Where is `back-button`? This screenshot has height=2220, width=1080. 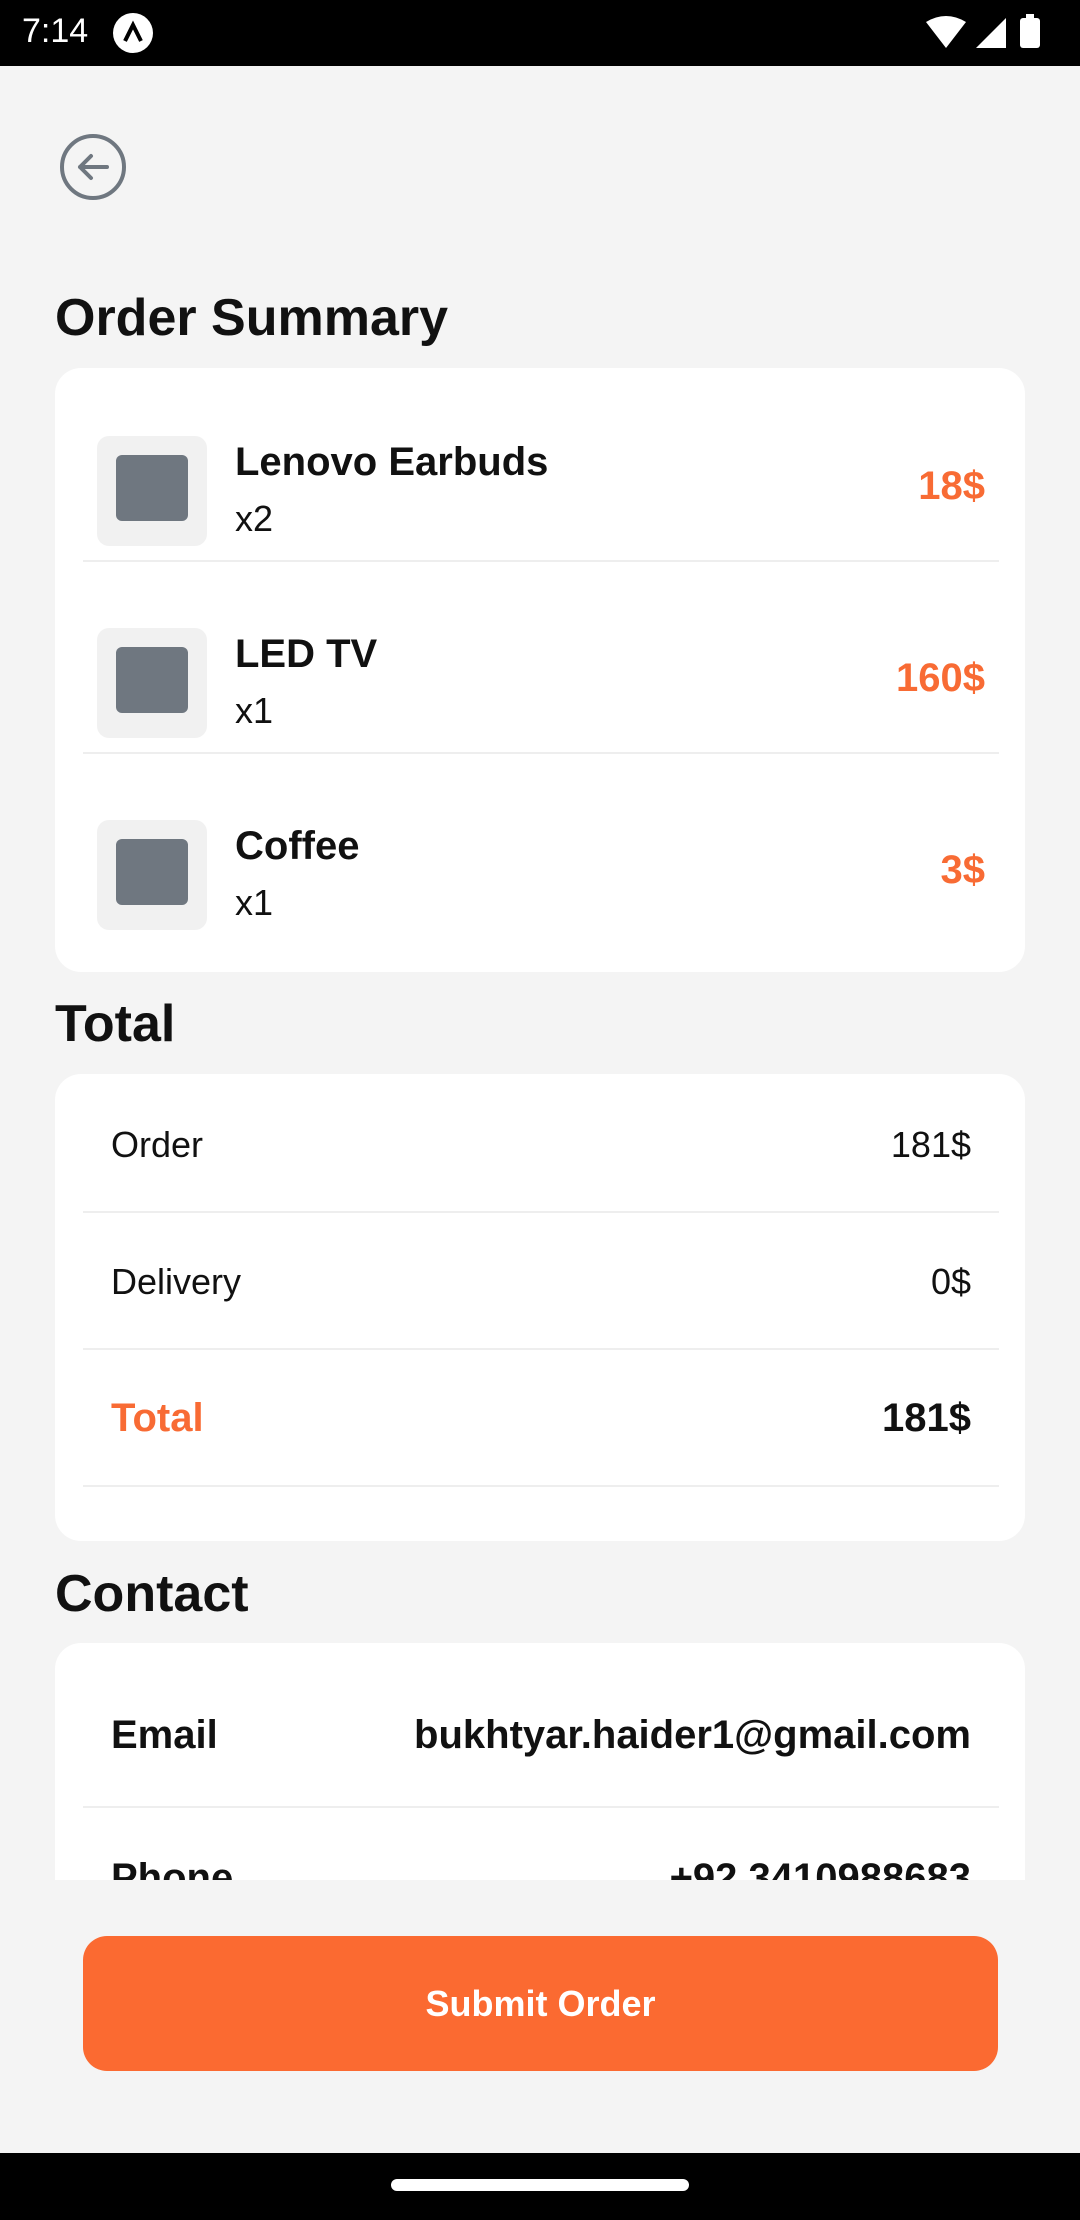
back-button is located at coordinates (93, 167).